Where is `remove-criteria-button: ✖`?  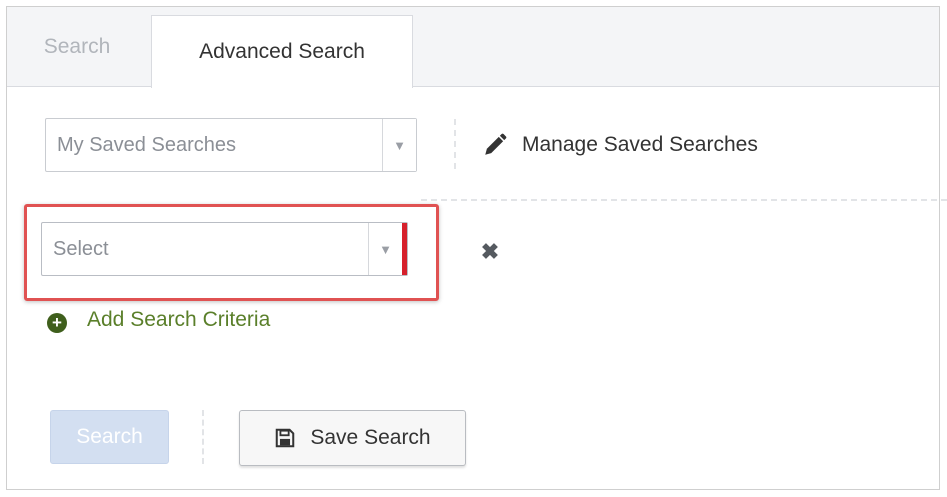
remove-criteria-button: ✖ is located at coordinates (490, 252).